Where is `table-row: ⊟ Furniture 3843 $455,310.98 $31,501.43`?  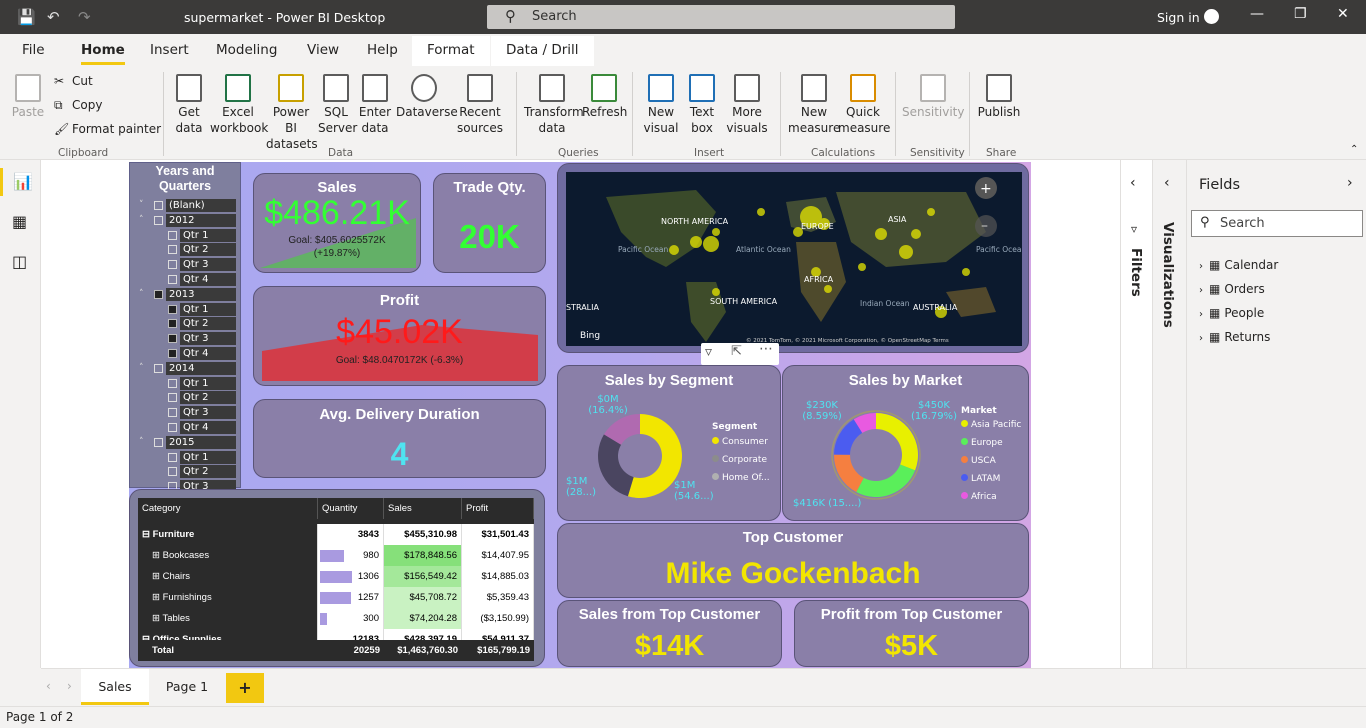 table-row: ⊟ Furniture 3843 $455,310.98 $31,501.43 is located at coordinates (336, 534).